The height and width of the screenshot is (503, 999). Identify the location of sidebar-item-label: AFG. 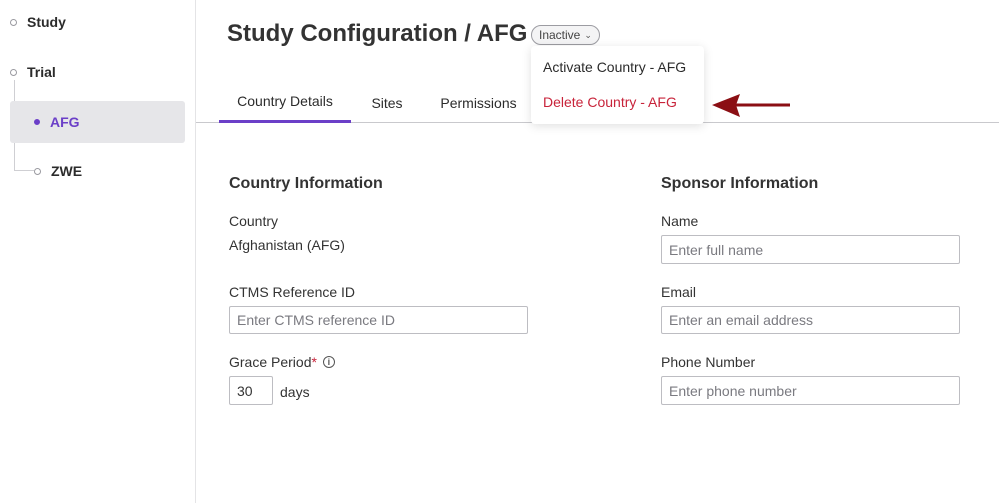
(65, 122).